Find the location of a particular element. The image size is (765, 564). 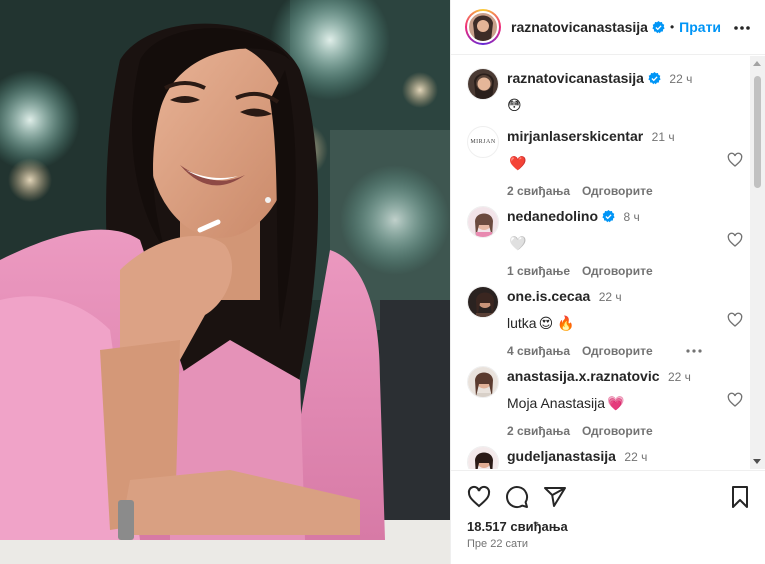

comment-username: mirjanlaserskicentar is located at coordinates (575, 136).